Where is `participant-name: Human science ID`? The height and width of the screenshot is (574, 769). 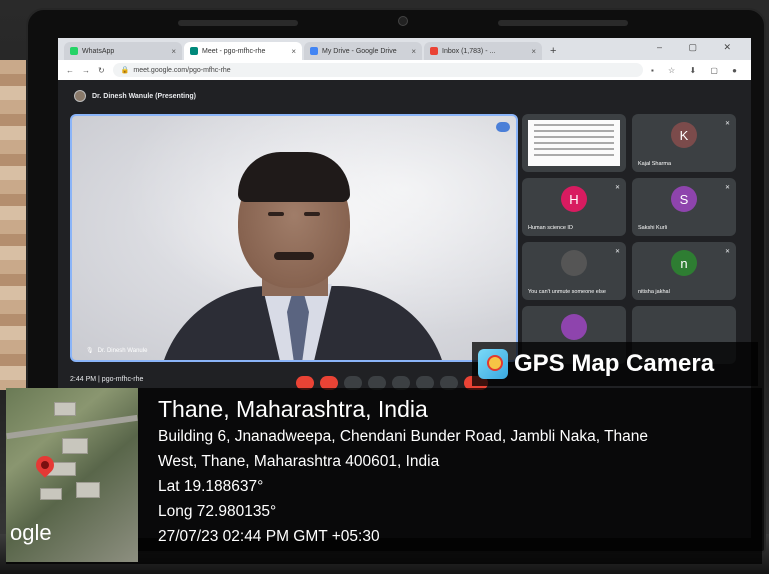
participant-name: Human science ID is located at coordinates (550, 228).